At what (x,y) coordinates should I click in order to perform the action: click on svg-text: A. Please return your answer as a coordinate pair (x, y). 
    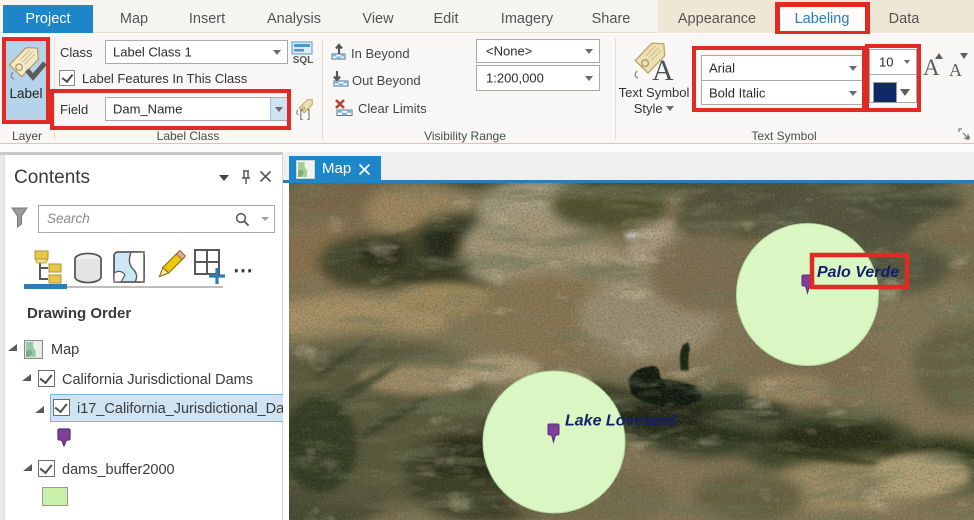
    Looking at the image, I should click on (663, 68).